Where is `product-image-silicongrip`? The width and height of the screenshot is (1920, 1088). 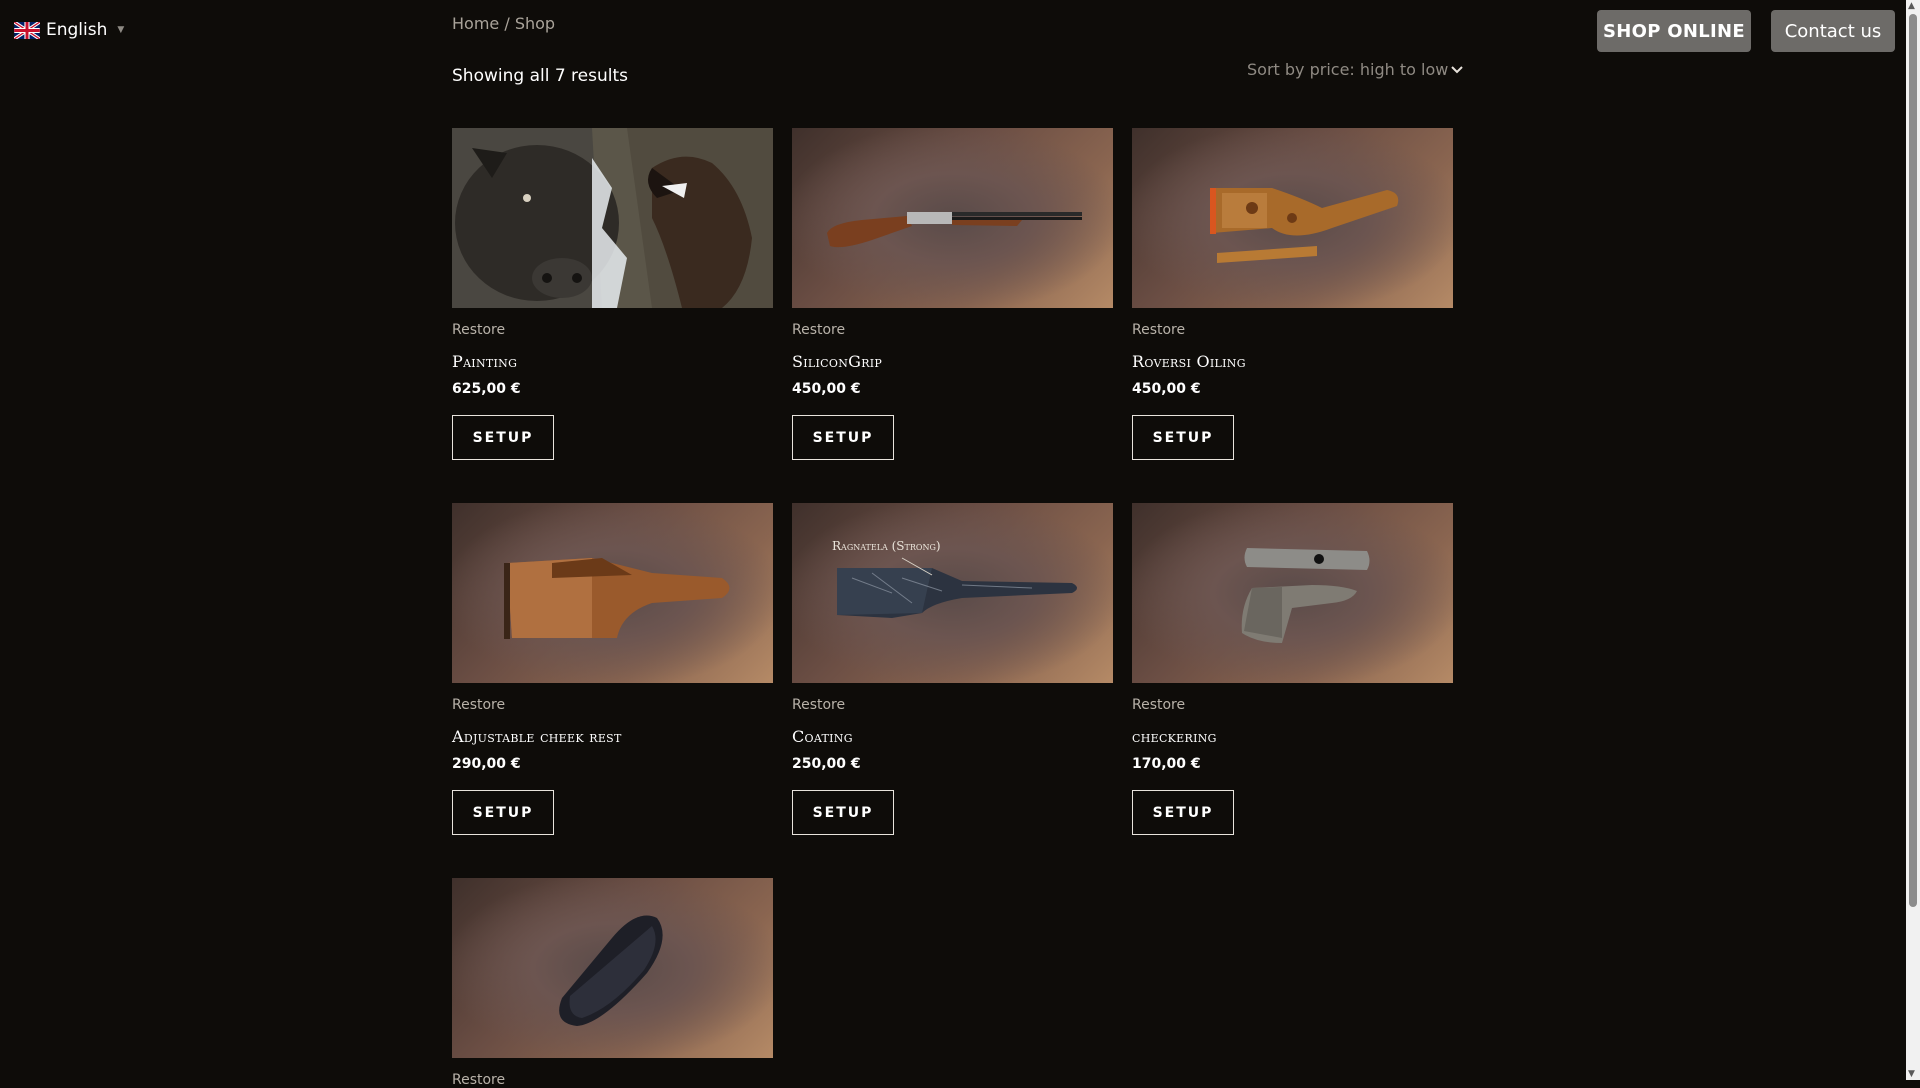
product-image-silicongrip is located at coordinates (952, 218).